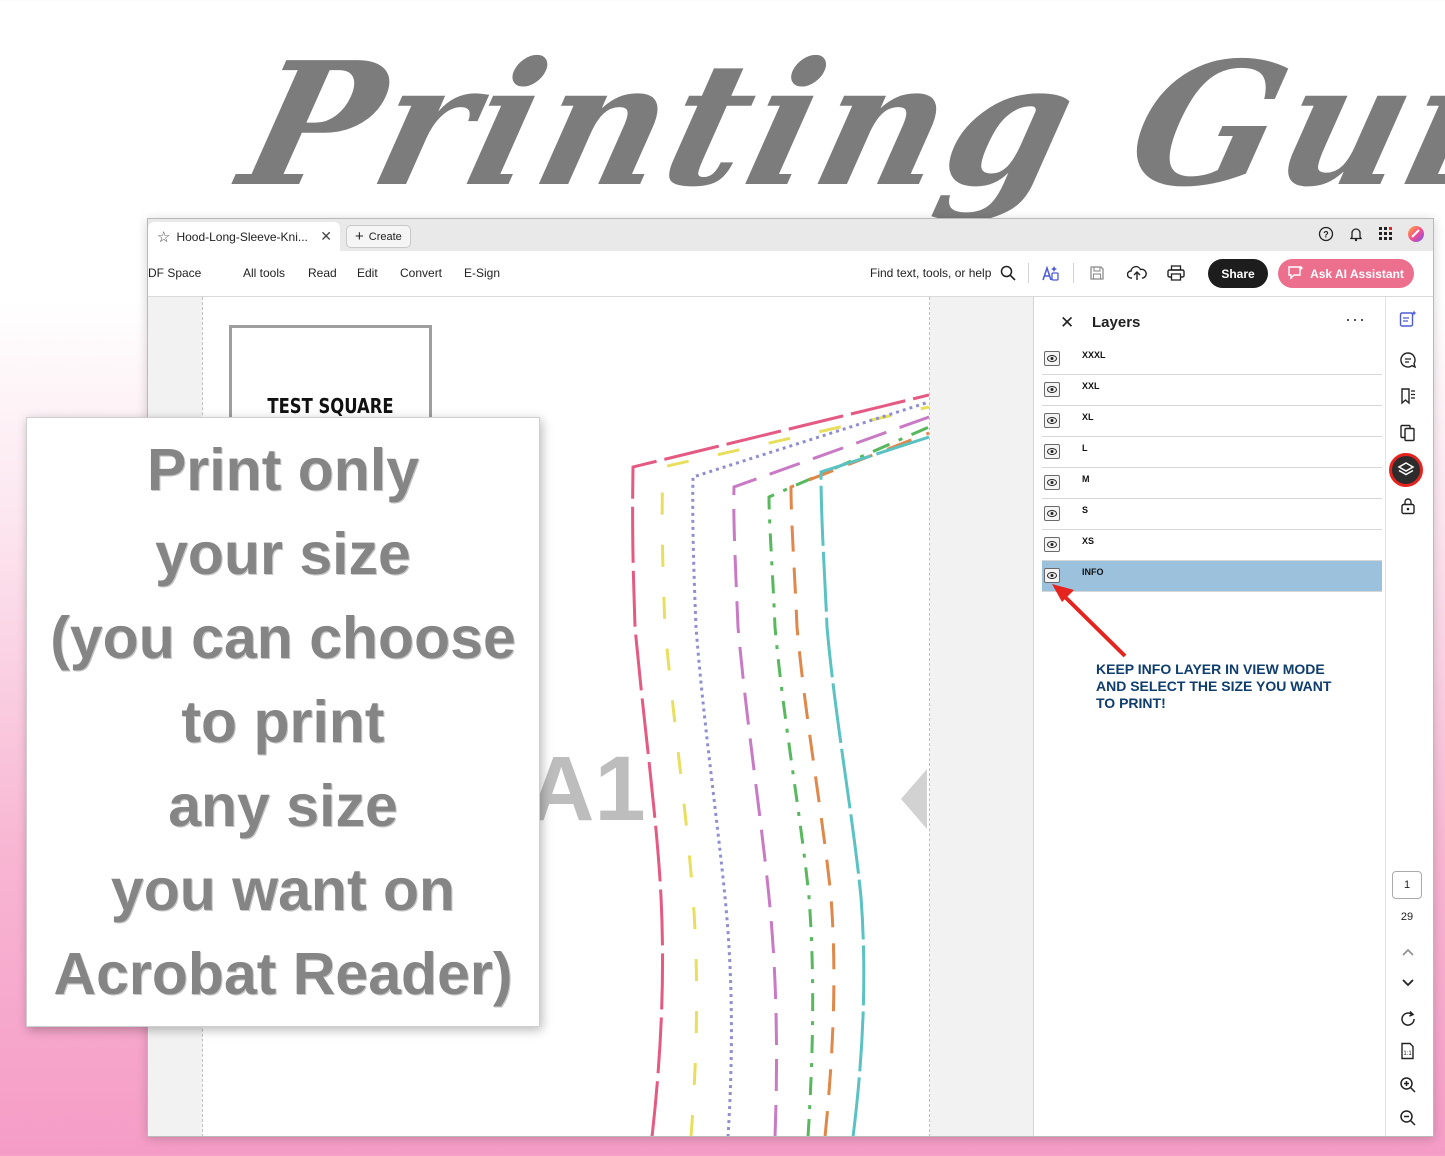  What do you see at coordinates (1357, 273) in the screenshot?
I see `ask-ai-assistant-label: Ask AI Assistant` at bounding box center [1357, 273].